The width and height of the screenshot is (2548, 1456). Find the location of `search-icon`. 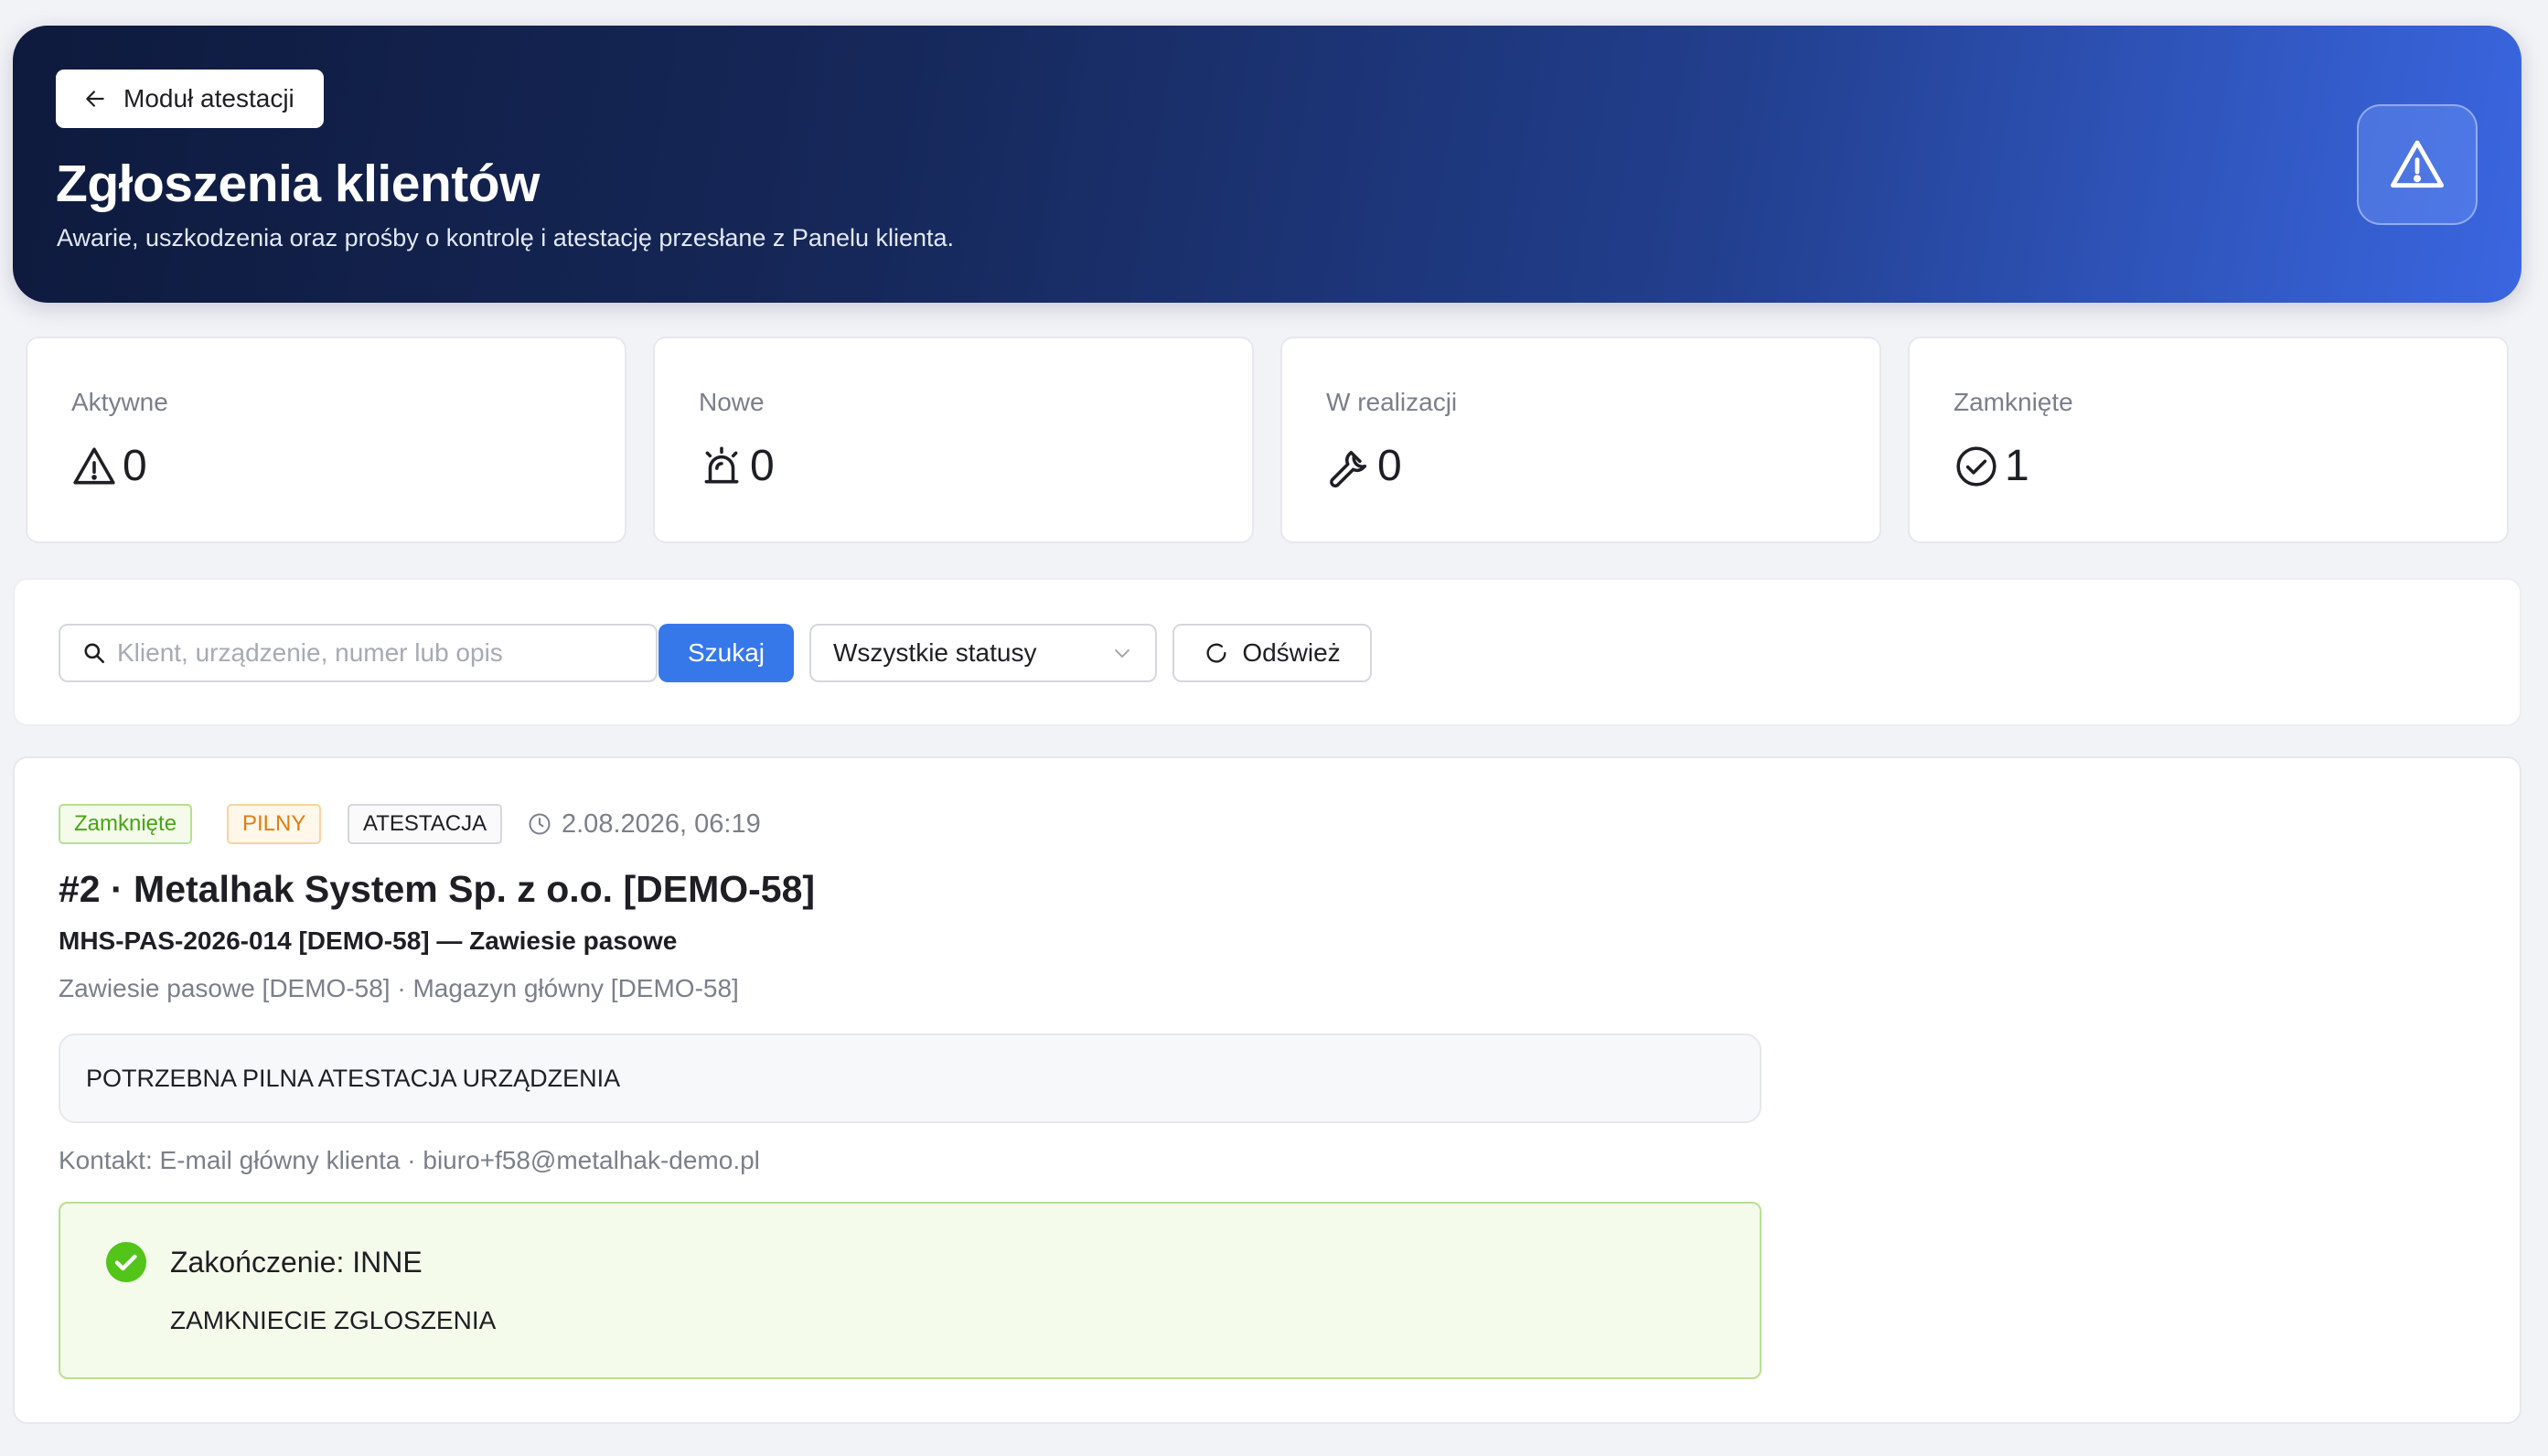

search-icon is located at coordinates (94, 653).